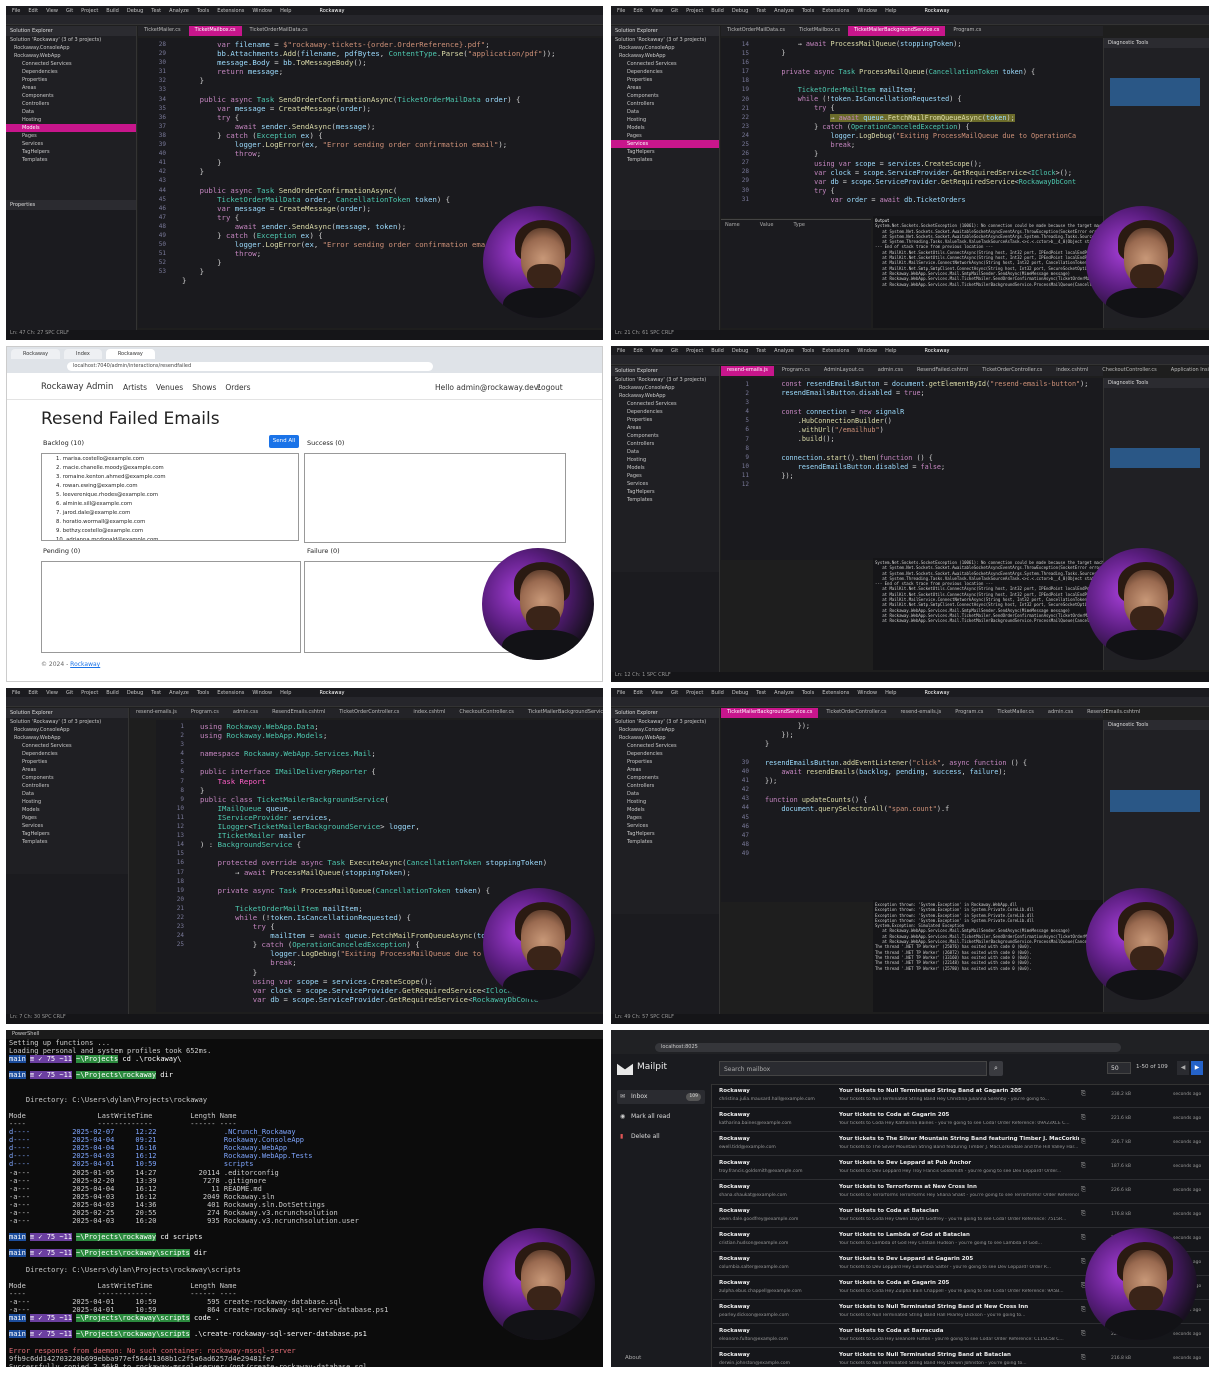 This screenshot has width=1215, height=1373. I want to click on backlog-item: 4. rowan.ewing@example.com, so click(177, 486).